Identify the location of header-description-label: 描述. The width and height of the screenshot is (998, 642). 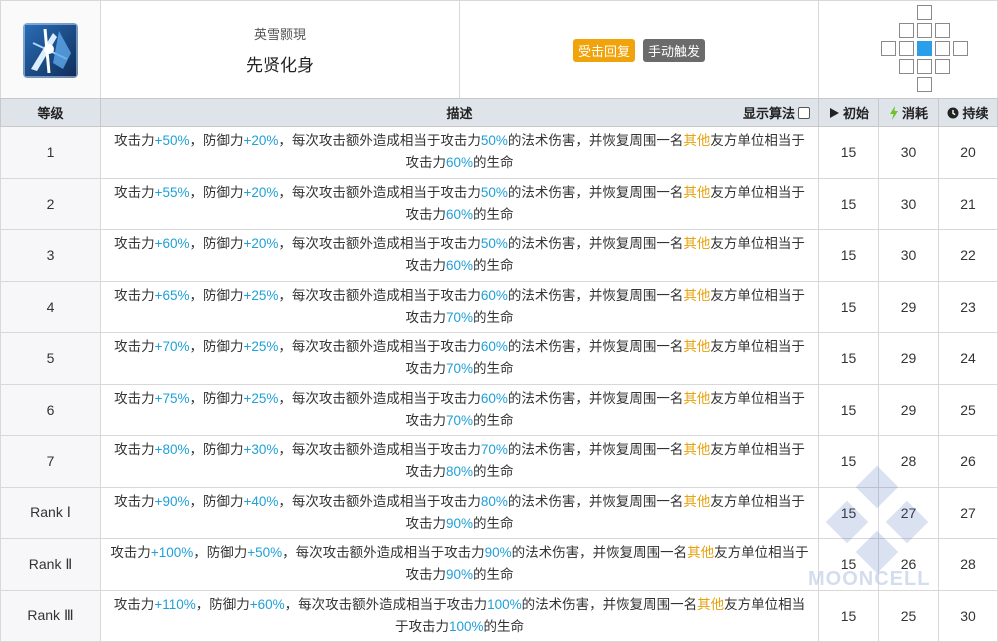
(459, 113).